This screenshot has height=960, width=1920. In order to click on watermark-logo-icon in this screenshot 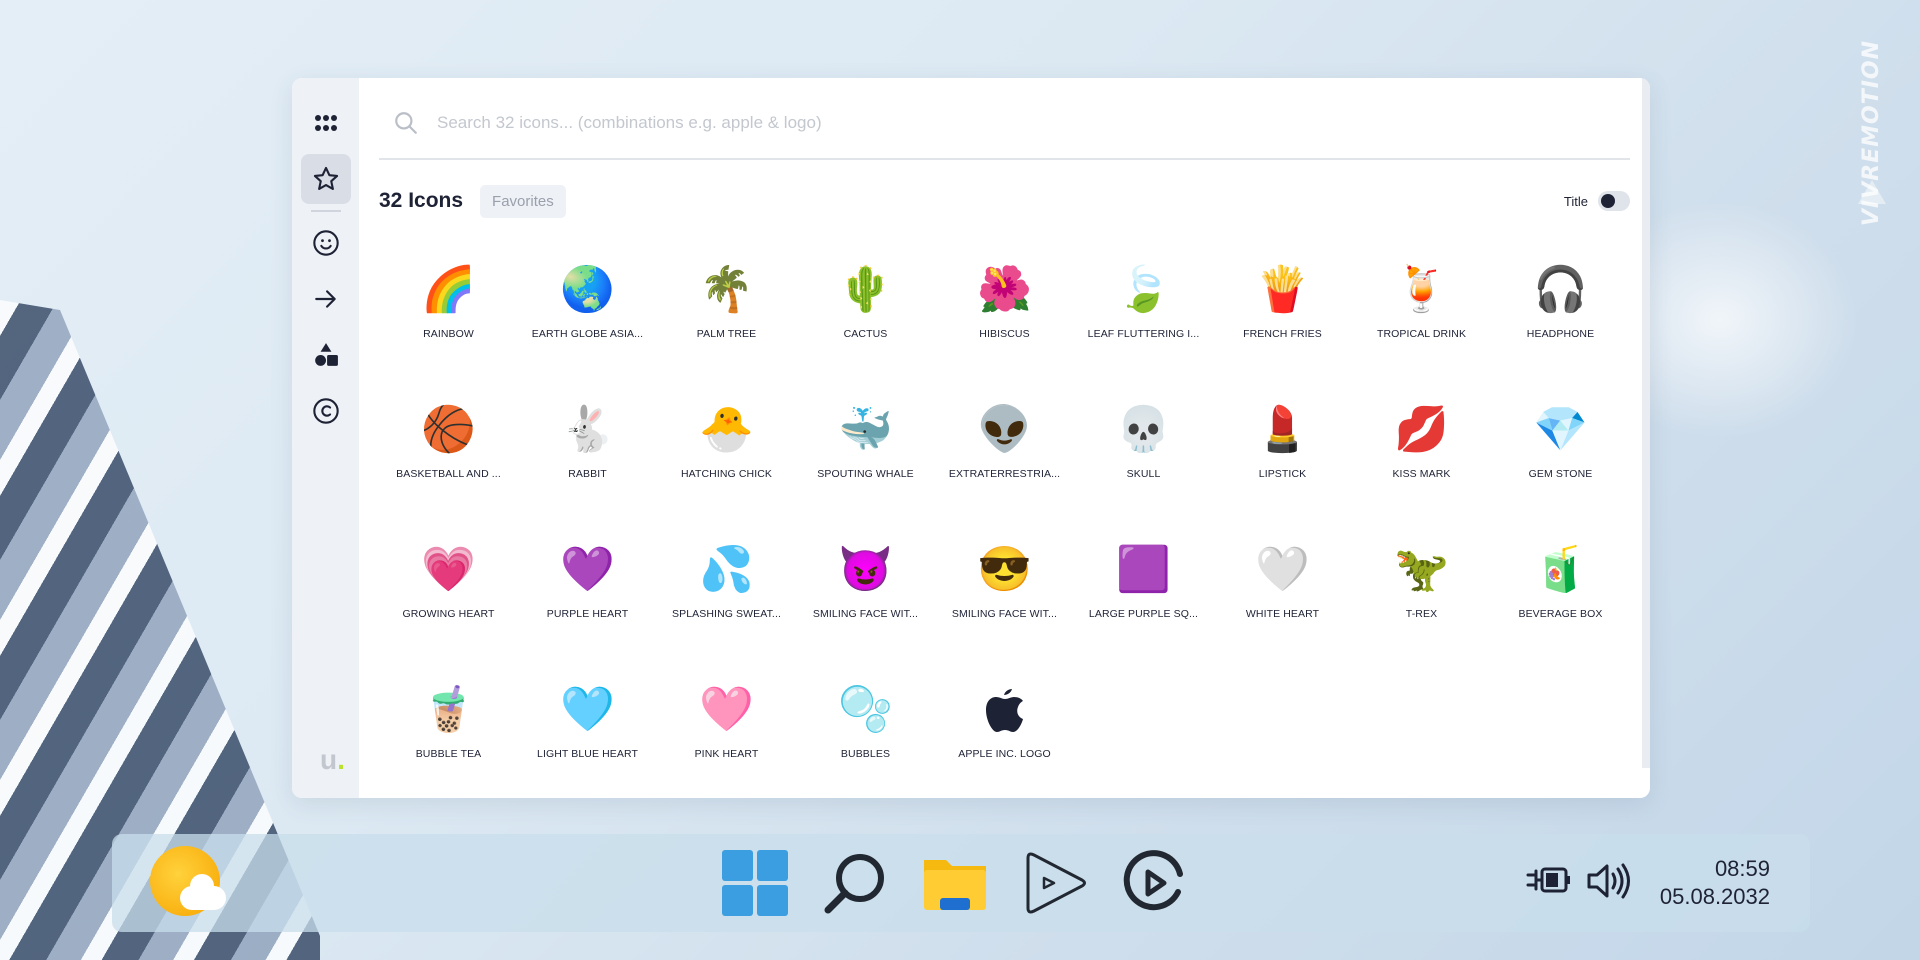, I will do `click(1872, 192)`.